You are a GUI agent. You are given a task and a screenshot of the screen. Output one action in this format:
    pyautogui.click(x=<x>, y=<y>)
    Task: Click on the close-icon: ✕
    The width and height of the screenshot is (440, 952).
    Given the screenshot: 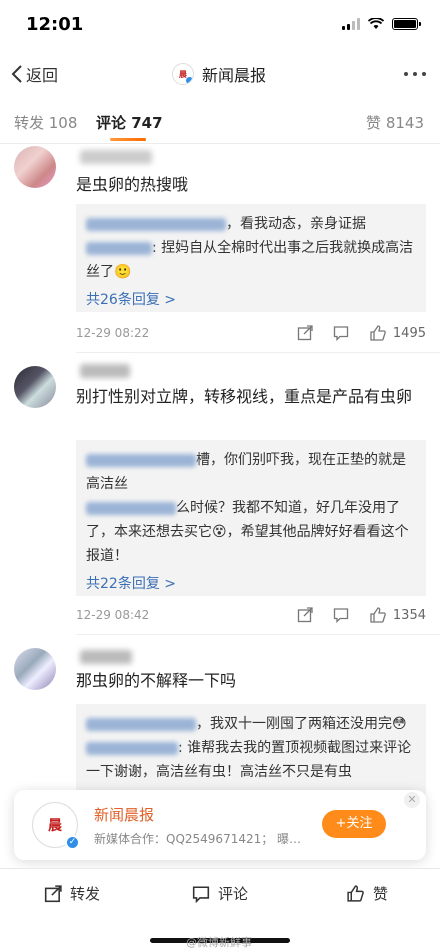 What is the action you would take?
    pyautogui.click(x=412, y=800)
    